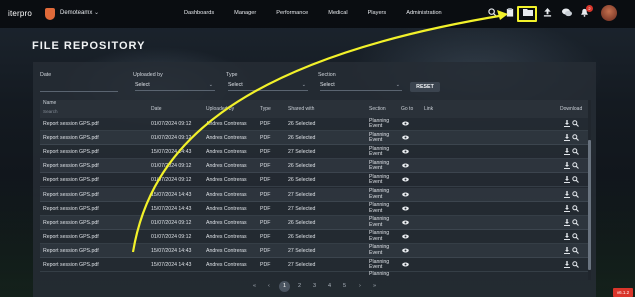  Describe the element at coordinates (265, 109) in the screenshot. I see `column-header-type: Type` at that location.